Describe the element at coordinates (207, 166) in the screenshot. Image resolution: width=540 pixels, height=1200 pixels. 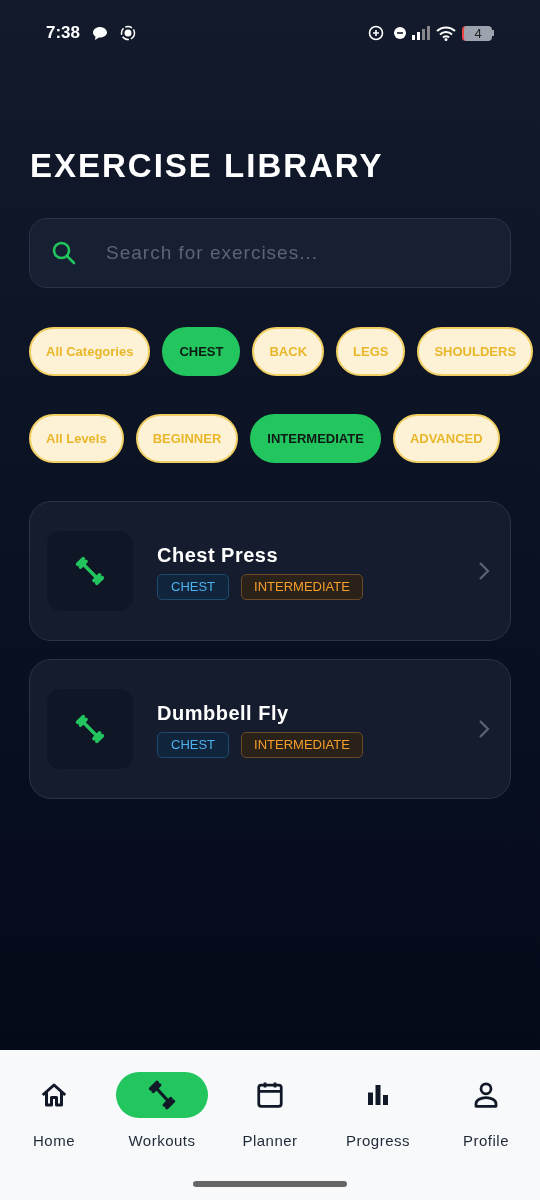
I see `page-title: EXERCISE LIBRARY` at that location.